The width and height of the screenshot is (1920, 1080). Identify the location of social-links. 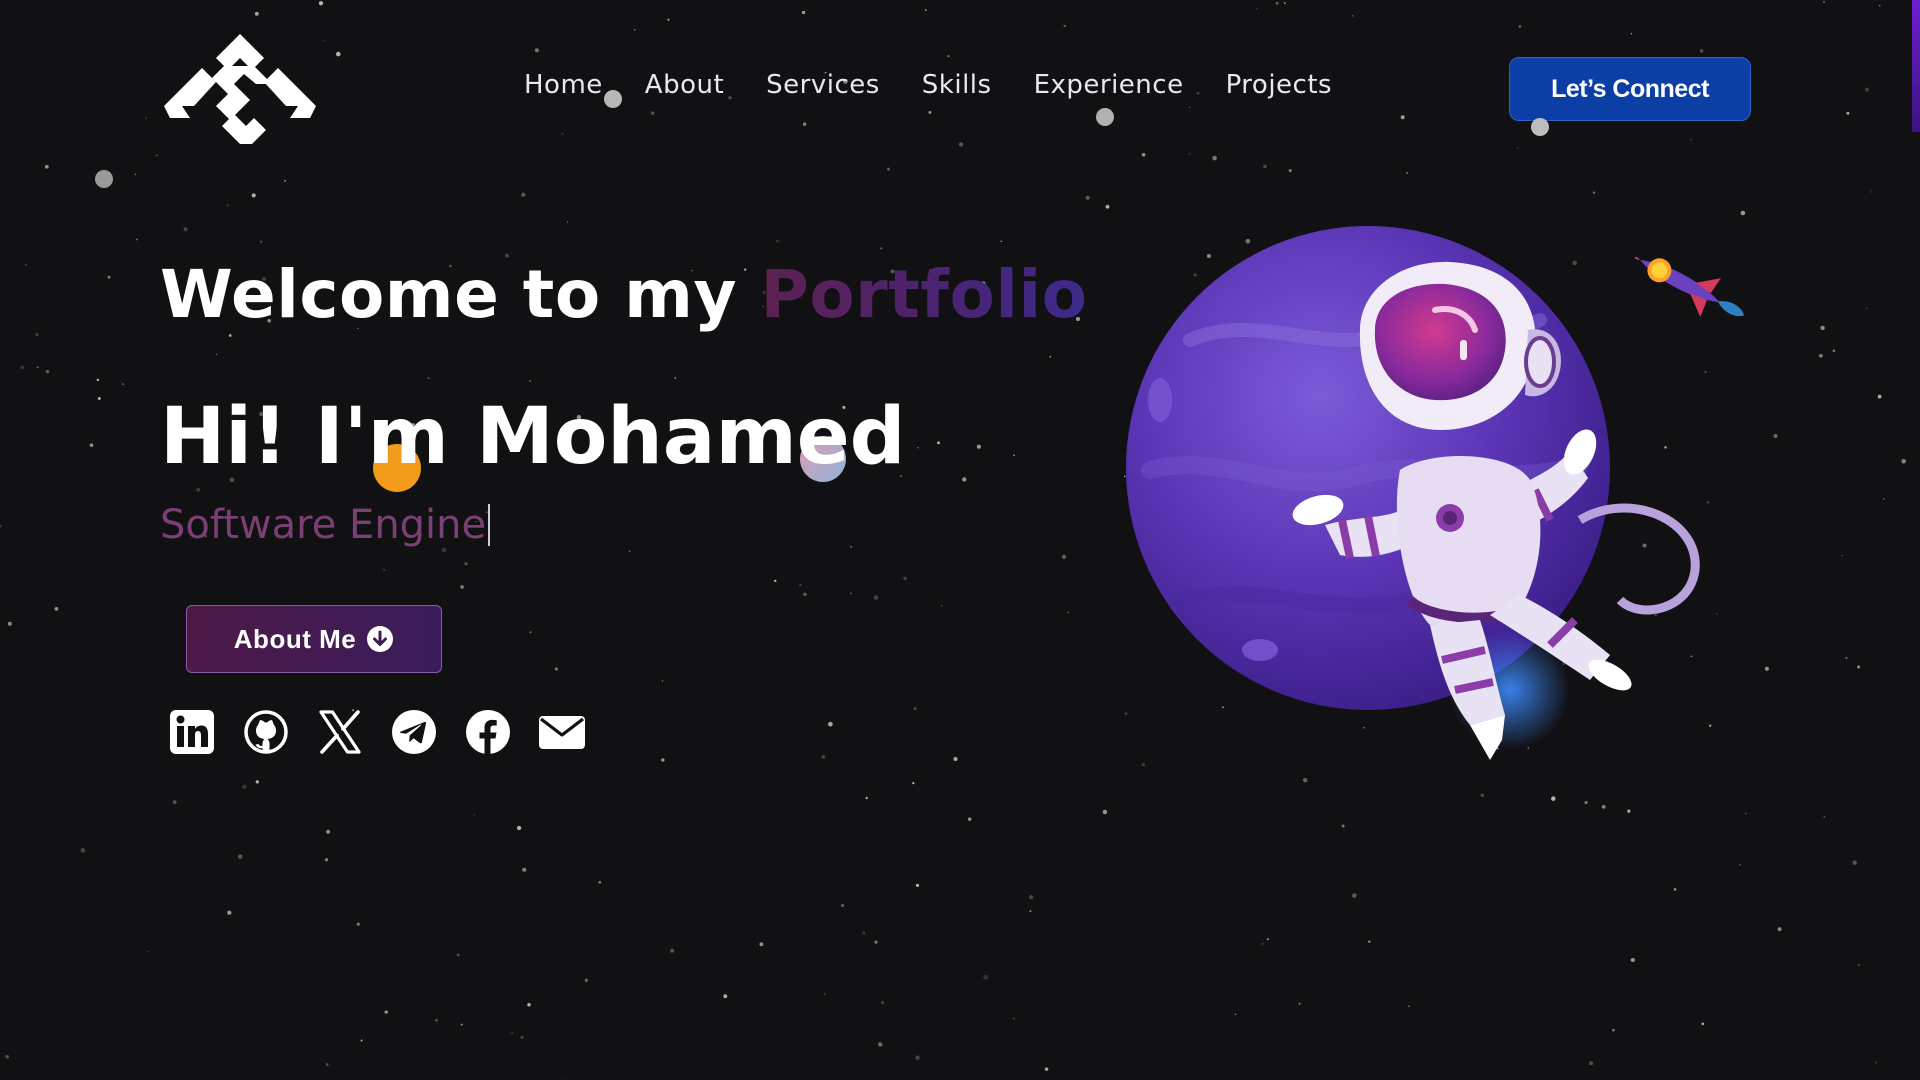
(377, 732).